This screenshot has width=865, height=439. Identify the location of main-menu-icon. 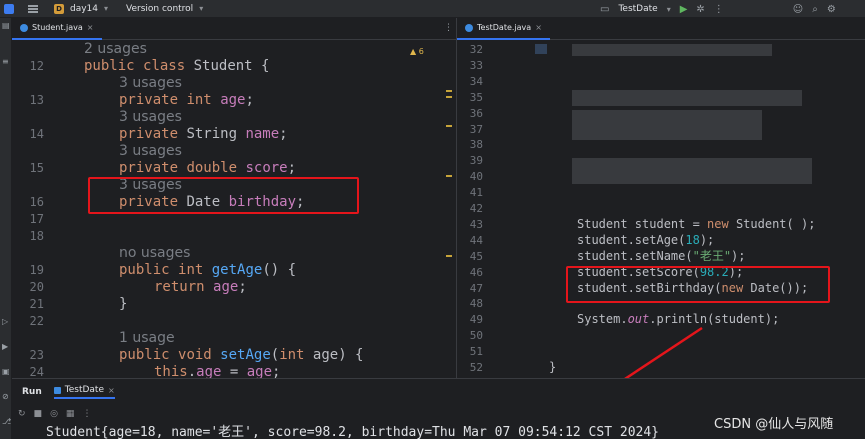
(33, 8).